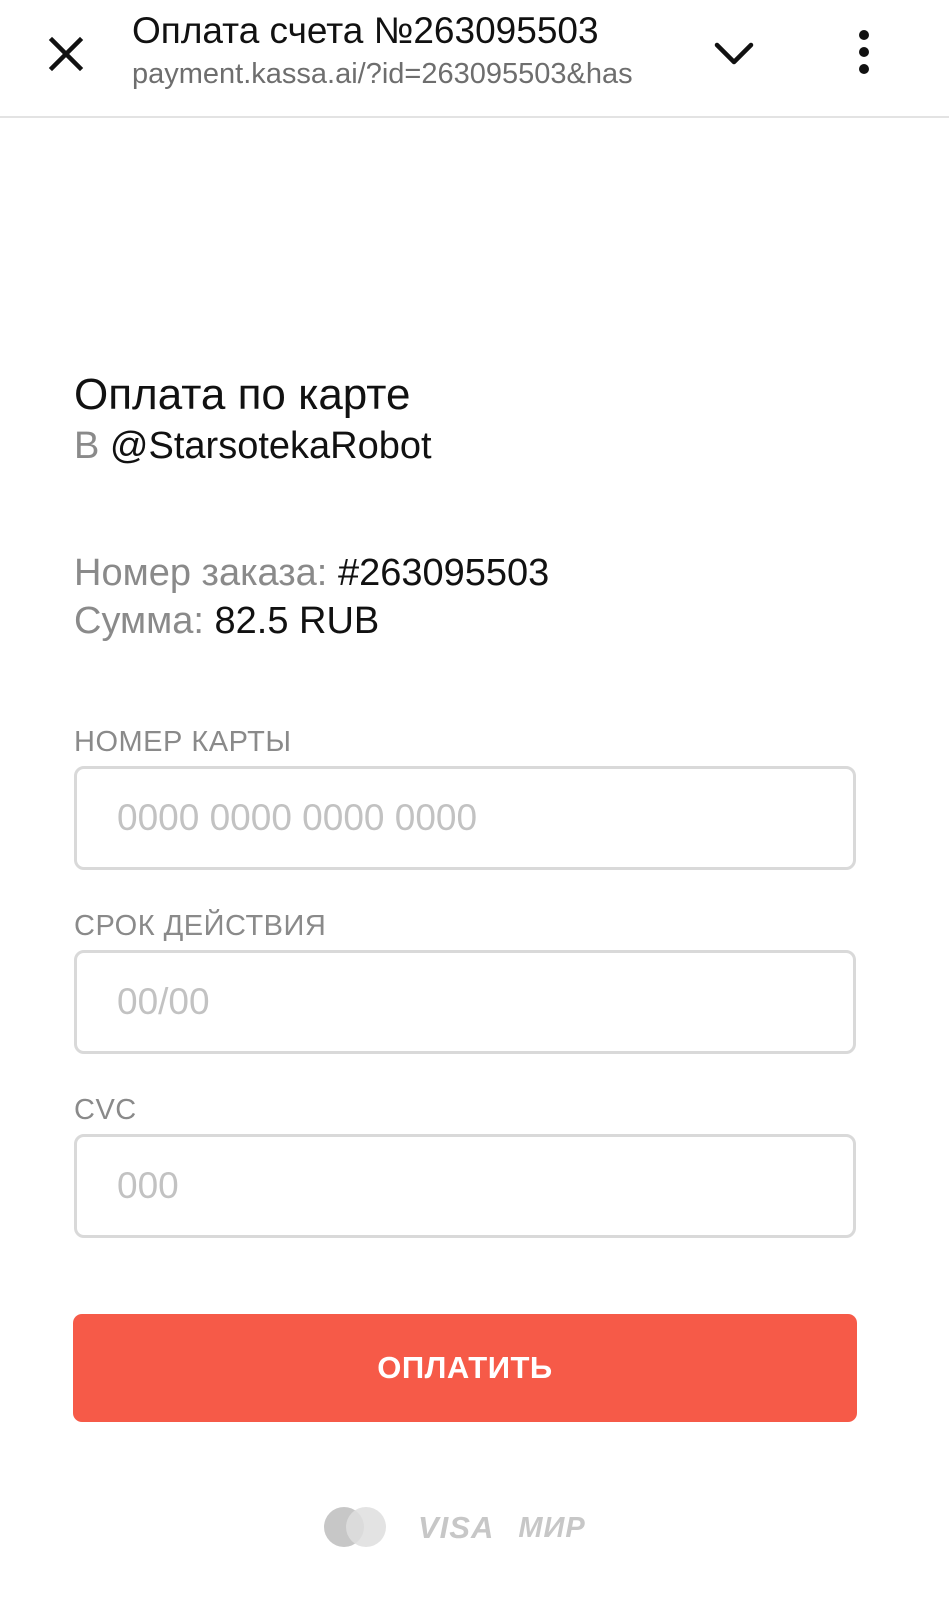 The width and height of the screenshot is (949, 1600). I want to click on cvc-label: CVC, so click(105, 1110).